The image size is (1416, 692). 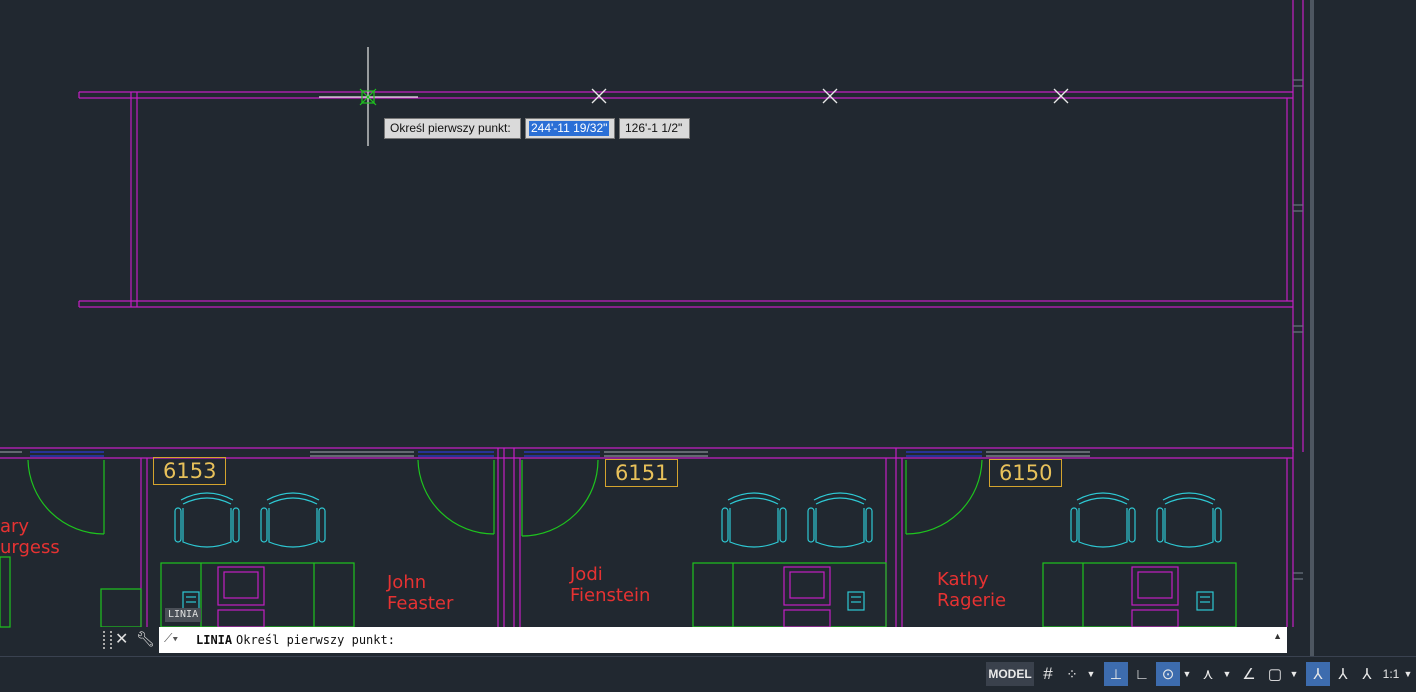 I want to click on scale-dropdown-icon: ▼, so click(x=1408, y=674).